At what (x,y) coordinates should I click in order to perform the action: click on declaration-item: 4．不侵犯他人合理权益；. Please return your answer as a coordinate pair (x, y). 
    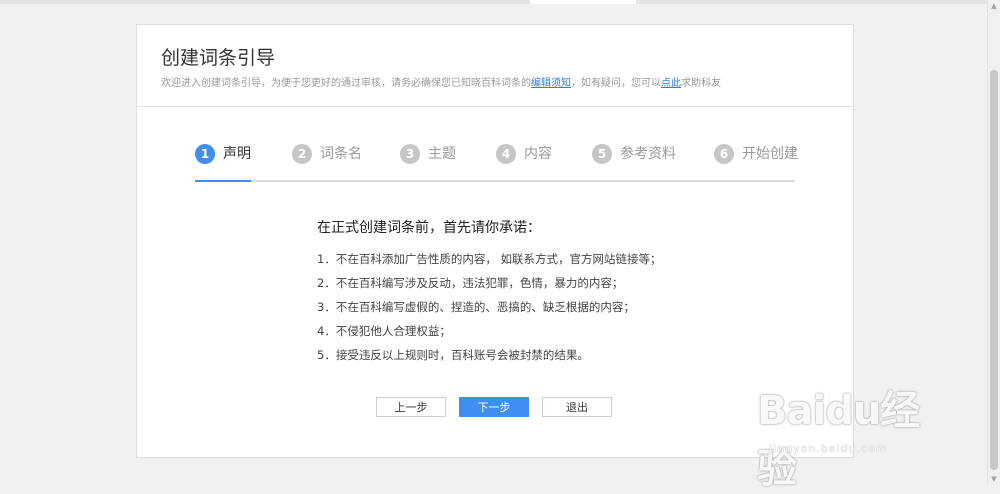
    Looking at the image, I should click on (384, 331).